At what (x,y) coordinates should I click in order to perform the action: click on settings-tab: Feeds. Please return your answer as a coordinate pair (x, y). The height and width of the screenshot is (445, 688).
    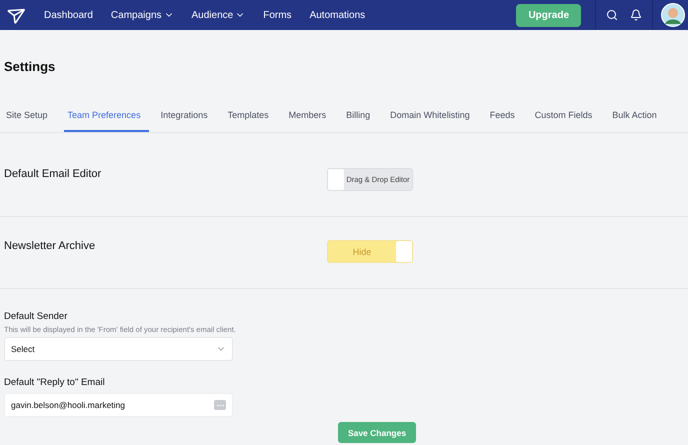
    Looking at the image, I should click on (504, 121).